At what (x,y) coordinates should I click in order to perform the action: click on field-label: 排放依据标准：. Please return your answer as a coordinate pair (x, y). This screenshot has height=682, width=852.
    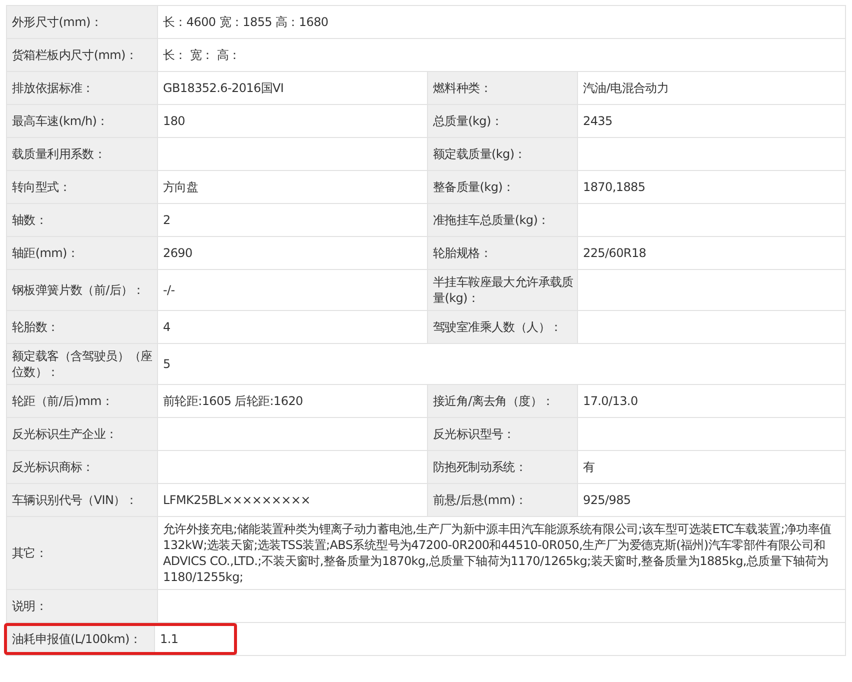
    Looking at the image, I should click on (82, 88).